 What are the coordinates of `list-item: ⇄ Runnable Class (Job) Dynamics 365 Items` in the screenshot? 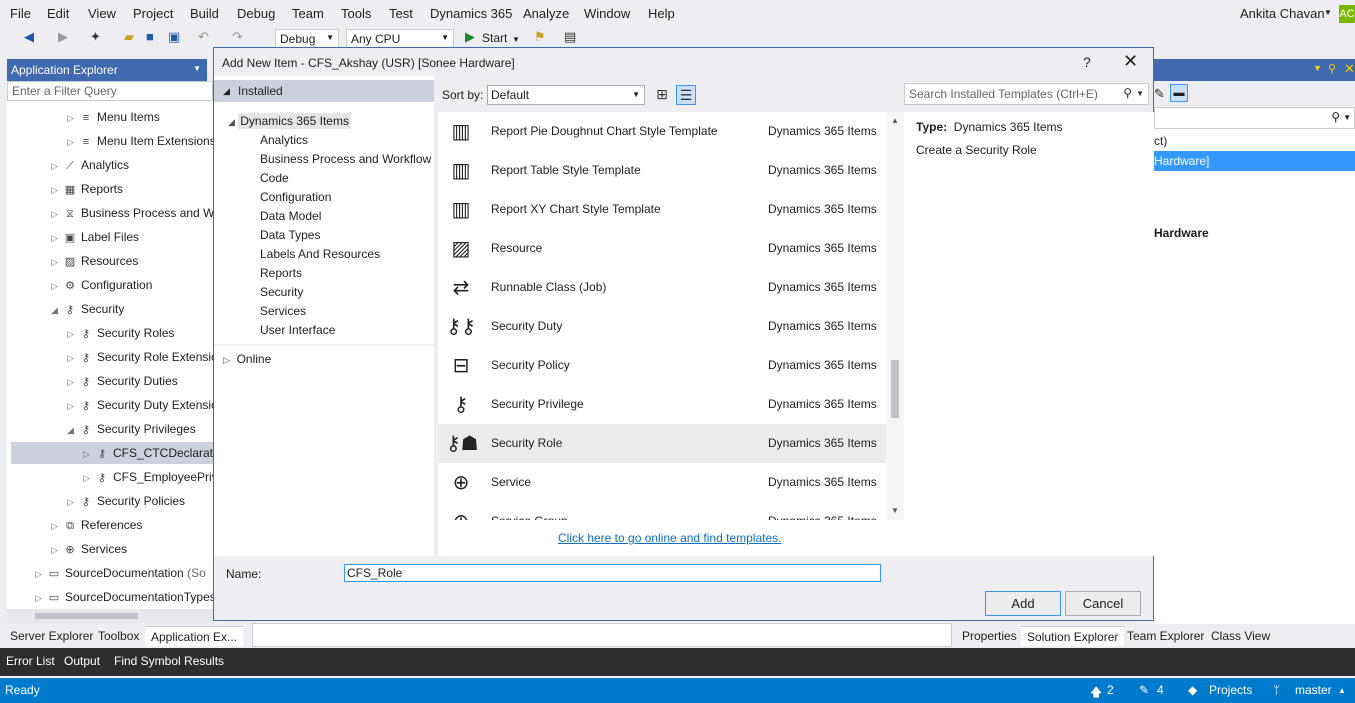 It's located at (662, 287).